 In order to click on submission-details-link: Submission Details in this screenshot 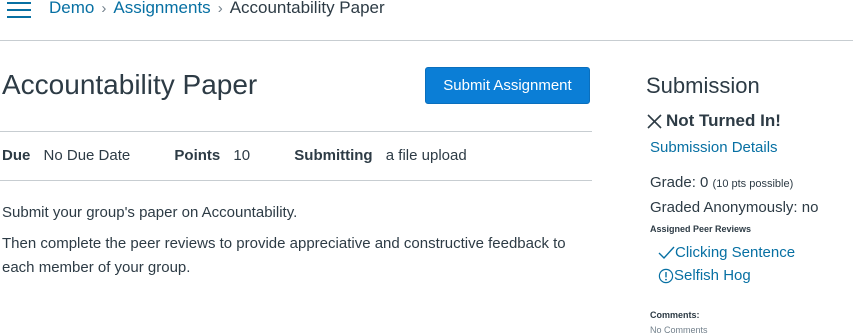, I will do `click(751, 148)`.